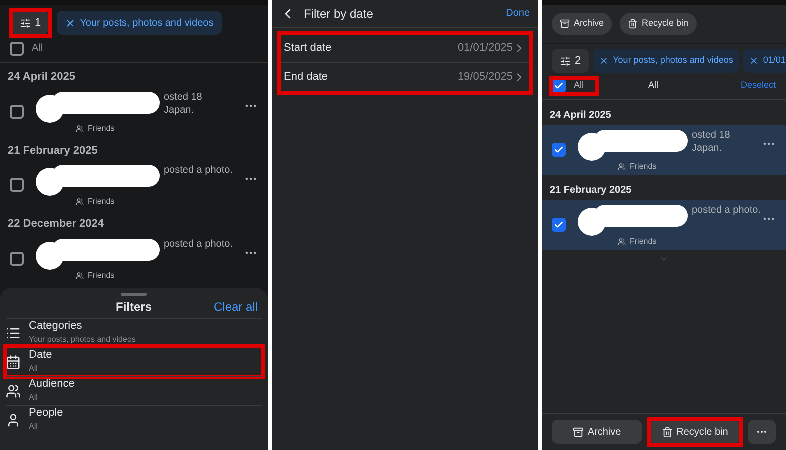 The width and height of the screenshot is (786, 450). What do you see at coordinates (405, 48) in the screenshot?
I see `date-row: Start date 01/01/2025` at bounding box center [405, 48].